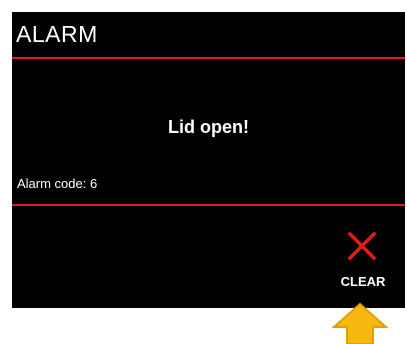 Image resolution: width=407 pixels, height=344 pixels. What do you see at coordinates (208, 35) in the screenshot?
I see `title-bar: ALARM` at bounding box center [208, 35].